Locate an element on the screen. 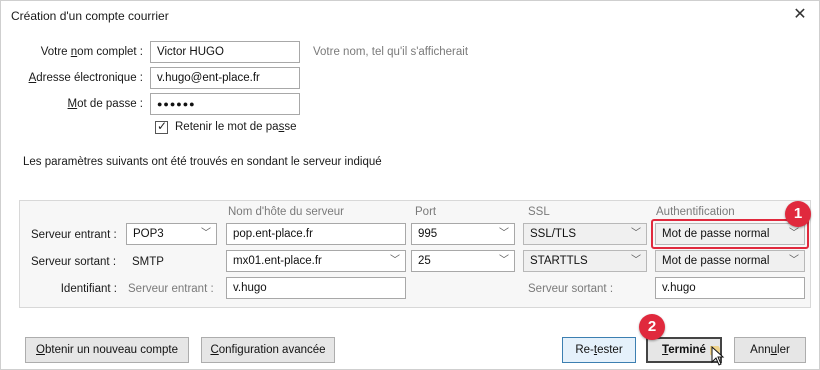 This screenshot has height=370, width=820. mouse-pointer-icon is located at coordinates (717, 356).